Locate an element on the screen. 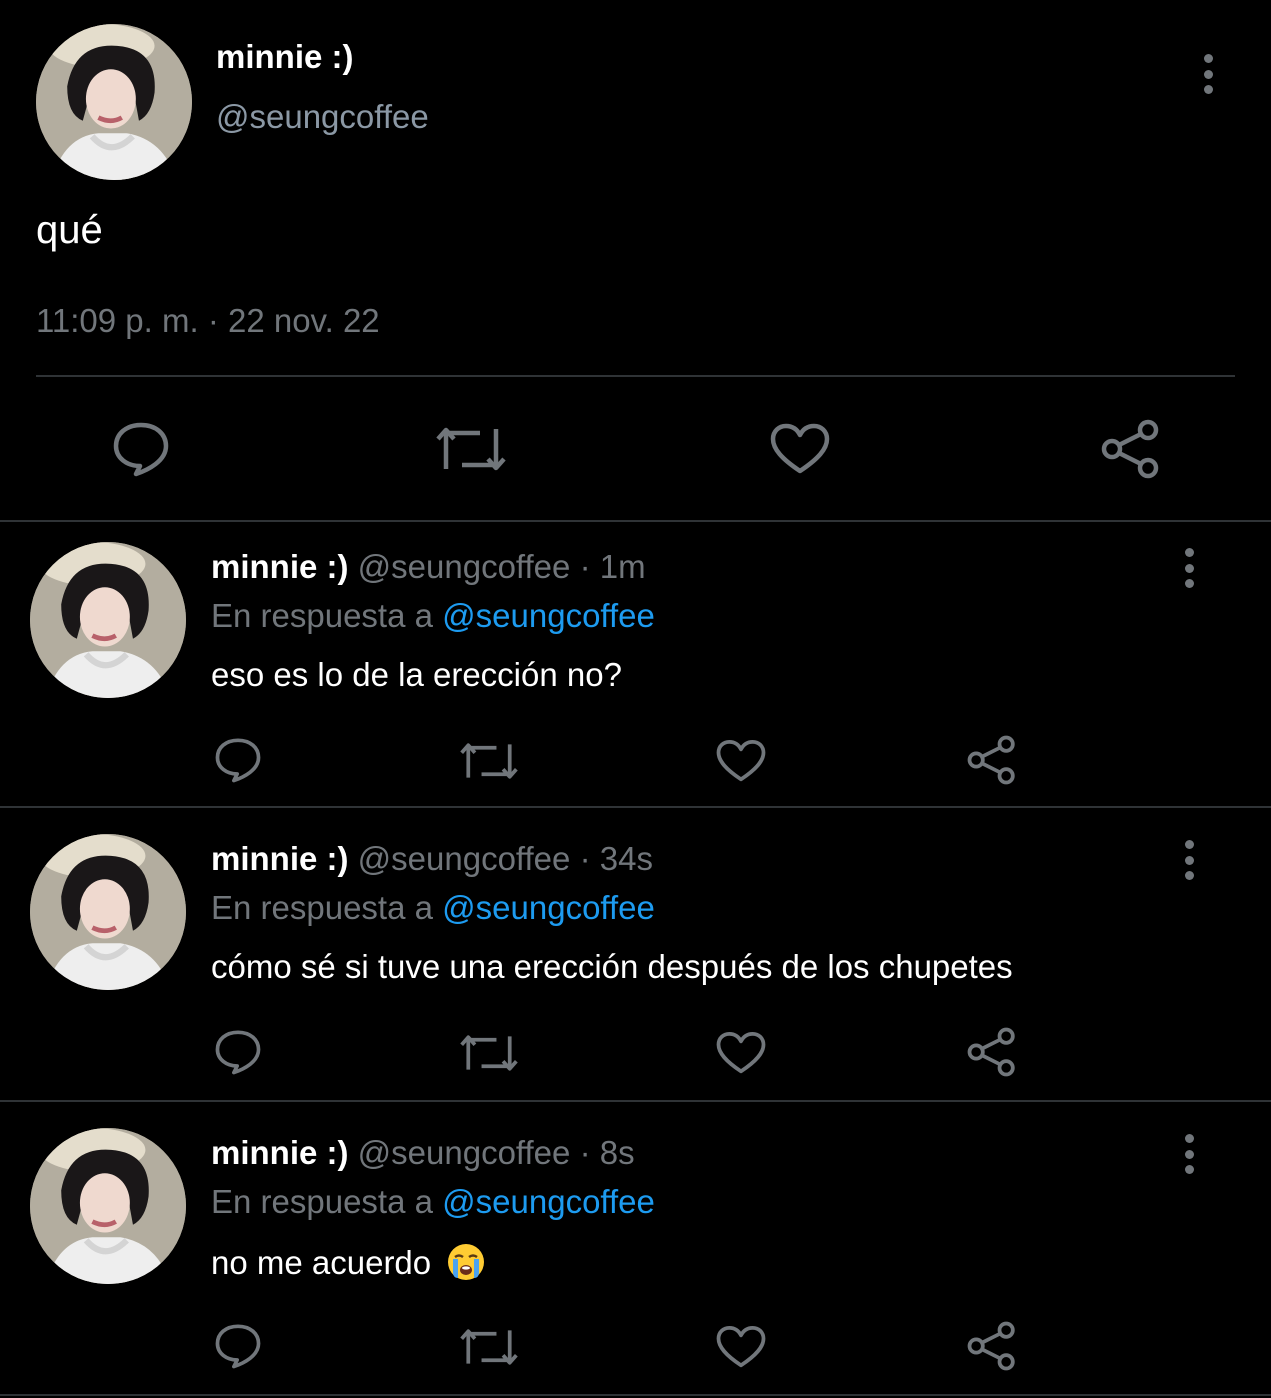 The width and height of the screenshot is (1271, 1398). tweet-text: eso es lo de la erección no? is located at coordinates (416, 674).